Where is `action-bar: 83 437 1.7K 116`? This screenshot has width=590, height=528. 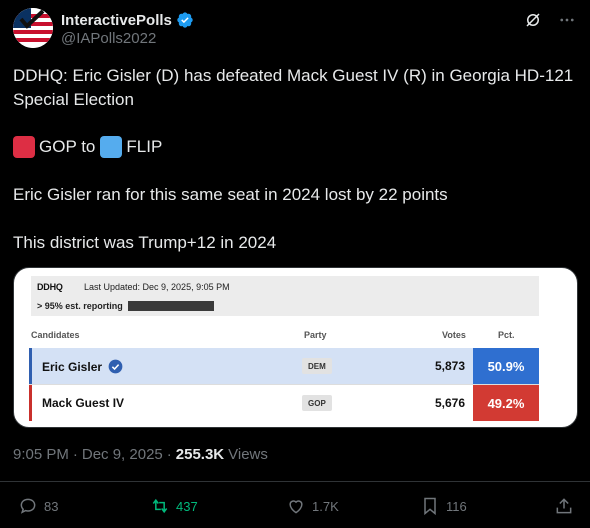 action-bar: 83 437 1.7K 116 is located at coordinates (298, 506).